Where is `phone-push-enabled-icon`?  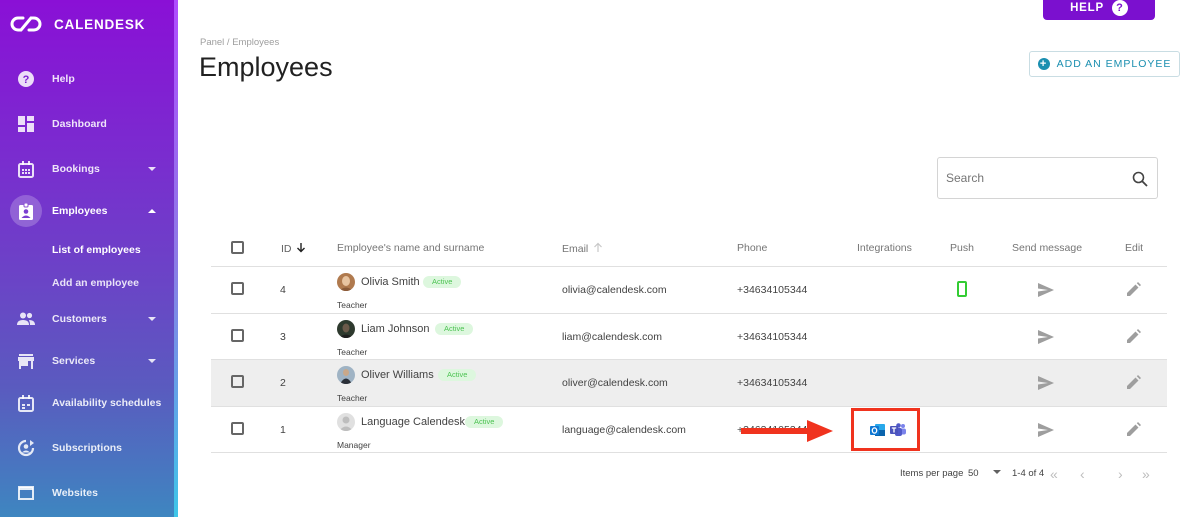
phone-push-enabled-icon is located at coordinates (962, 289).